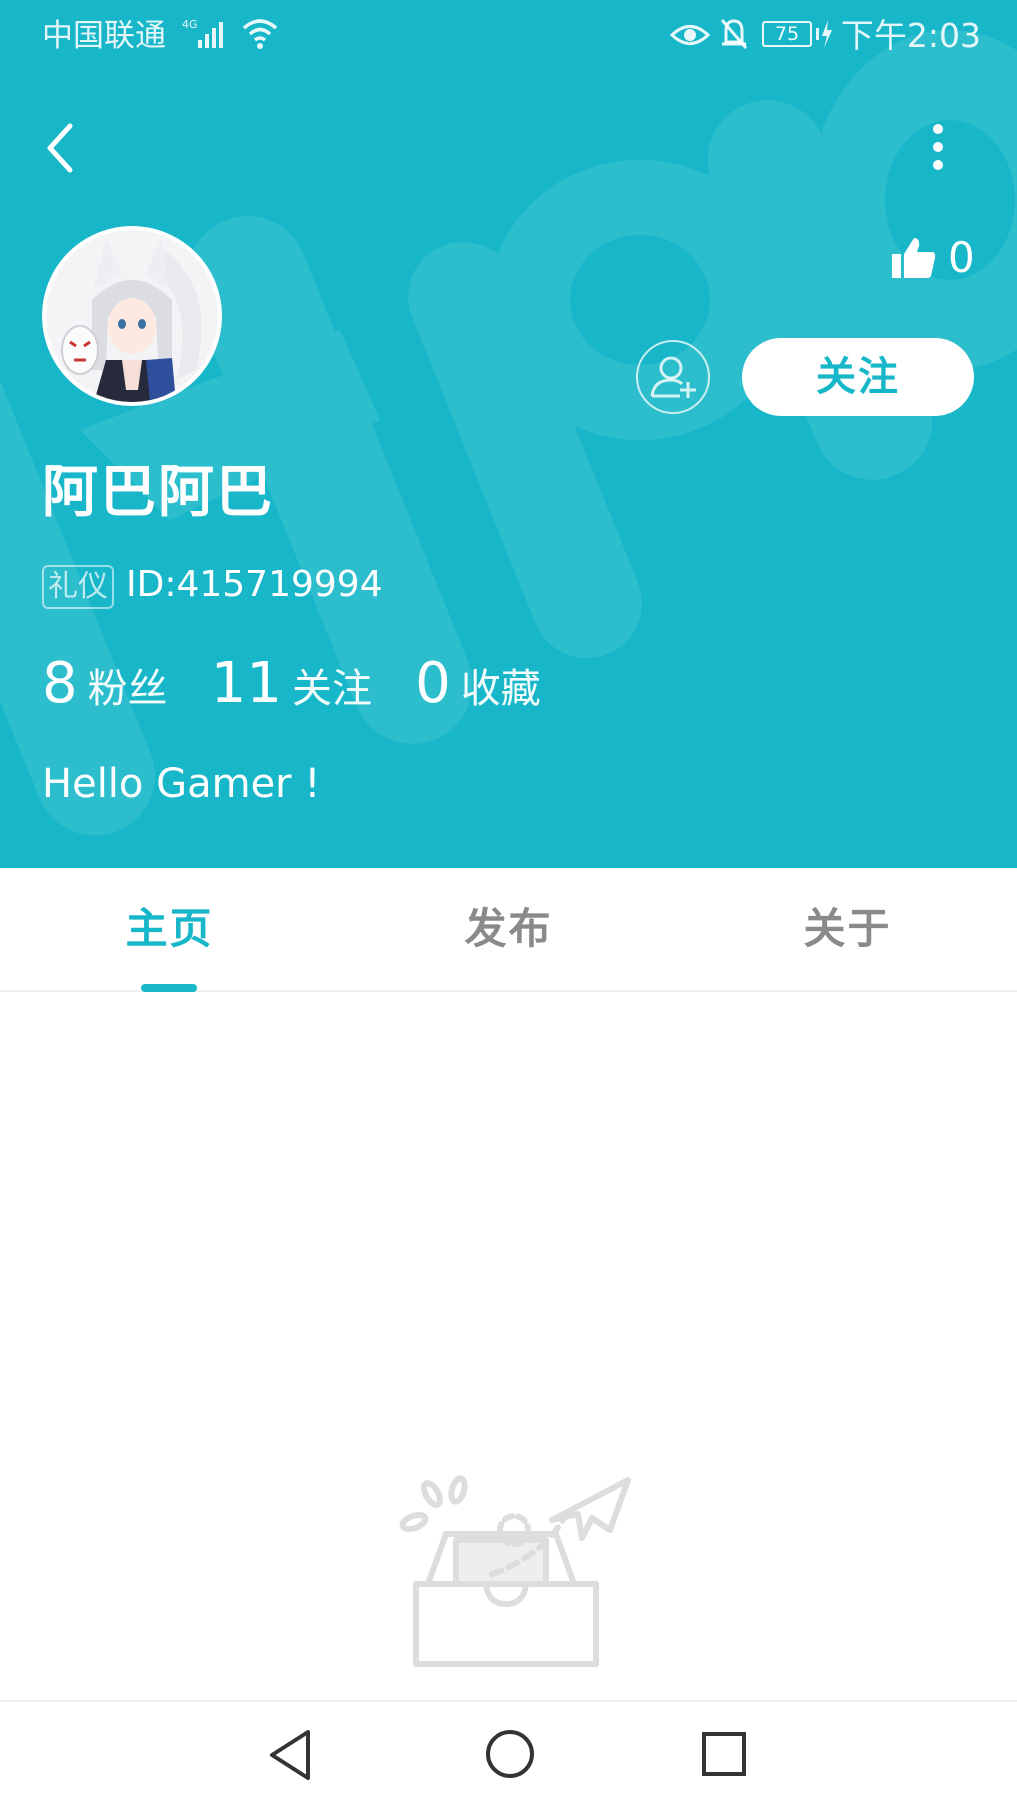 This screenshot has width=1017, height=1810. I want to click on wifi-icon, so click(260, 34).